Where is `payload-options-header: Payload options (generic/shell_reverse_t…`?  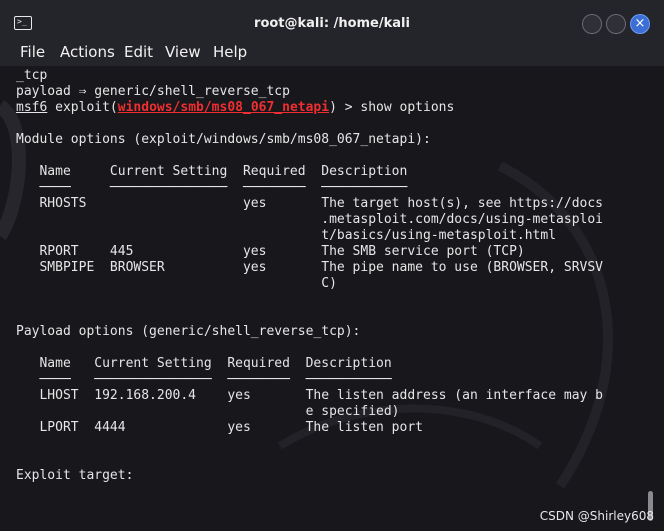
payload-options-header: Payload options (generic/shell_reverse_t… is located at coordinates (188, 331).